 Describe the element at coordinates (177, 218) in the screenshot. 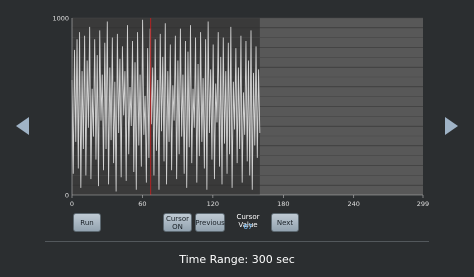

I see `cursor-on-label-line1: Cursor` at that location.